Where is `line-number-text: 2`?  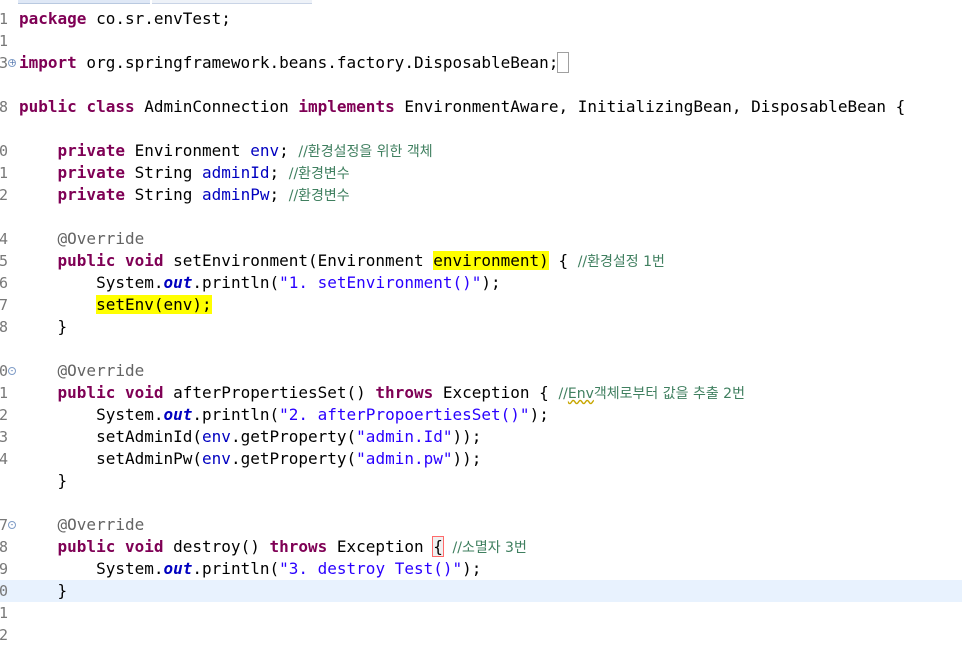
line-number-text: 2 is located at coordinates (4, 195).